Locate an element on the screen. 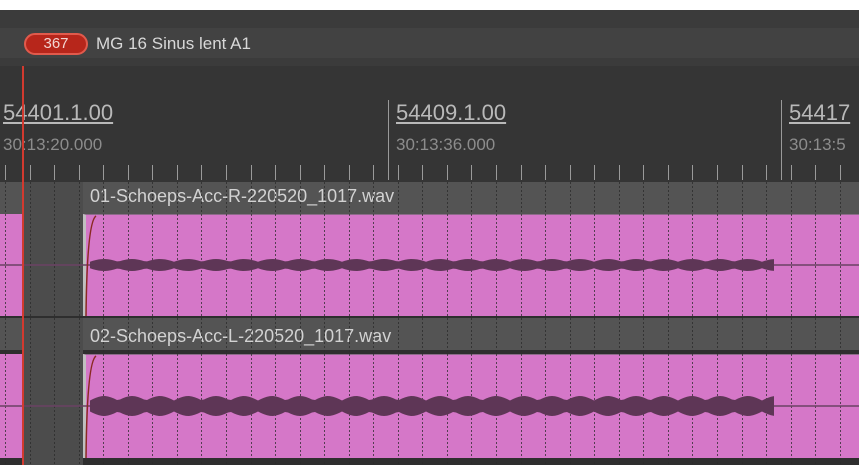 This screenshot has width=859, height=465. time-label-2: 30:13:36.000 is located at coordinates (446, 144).